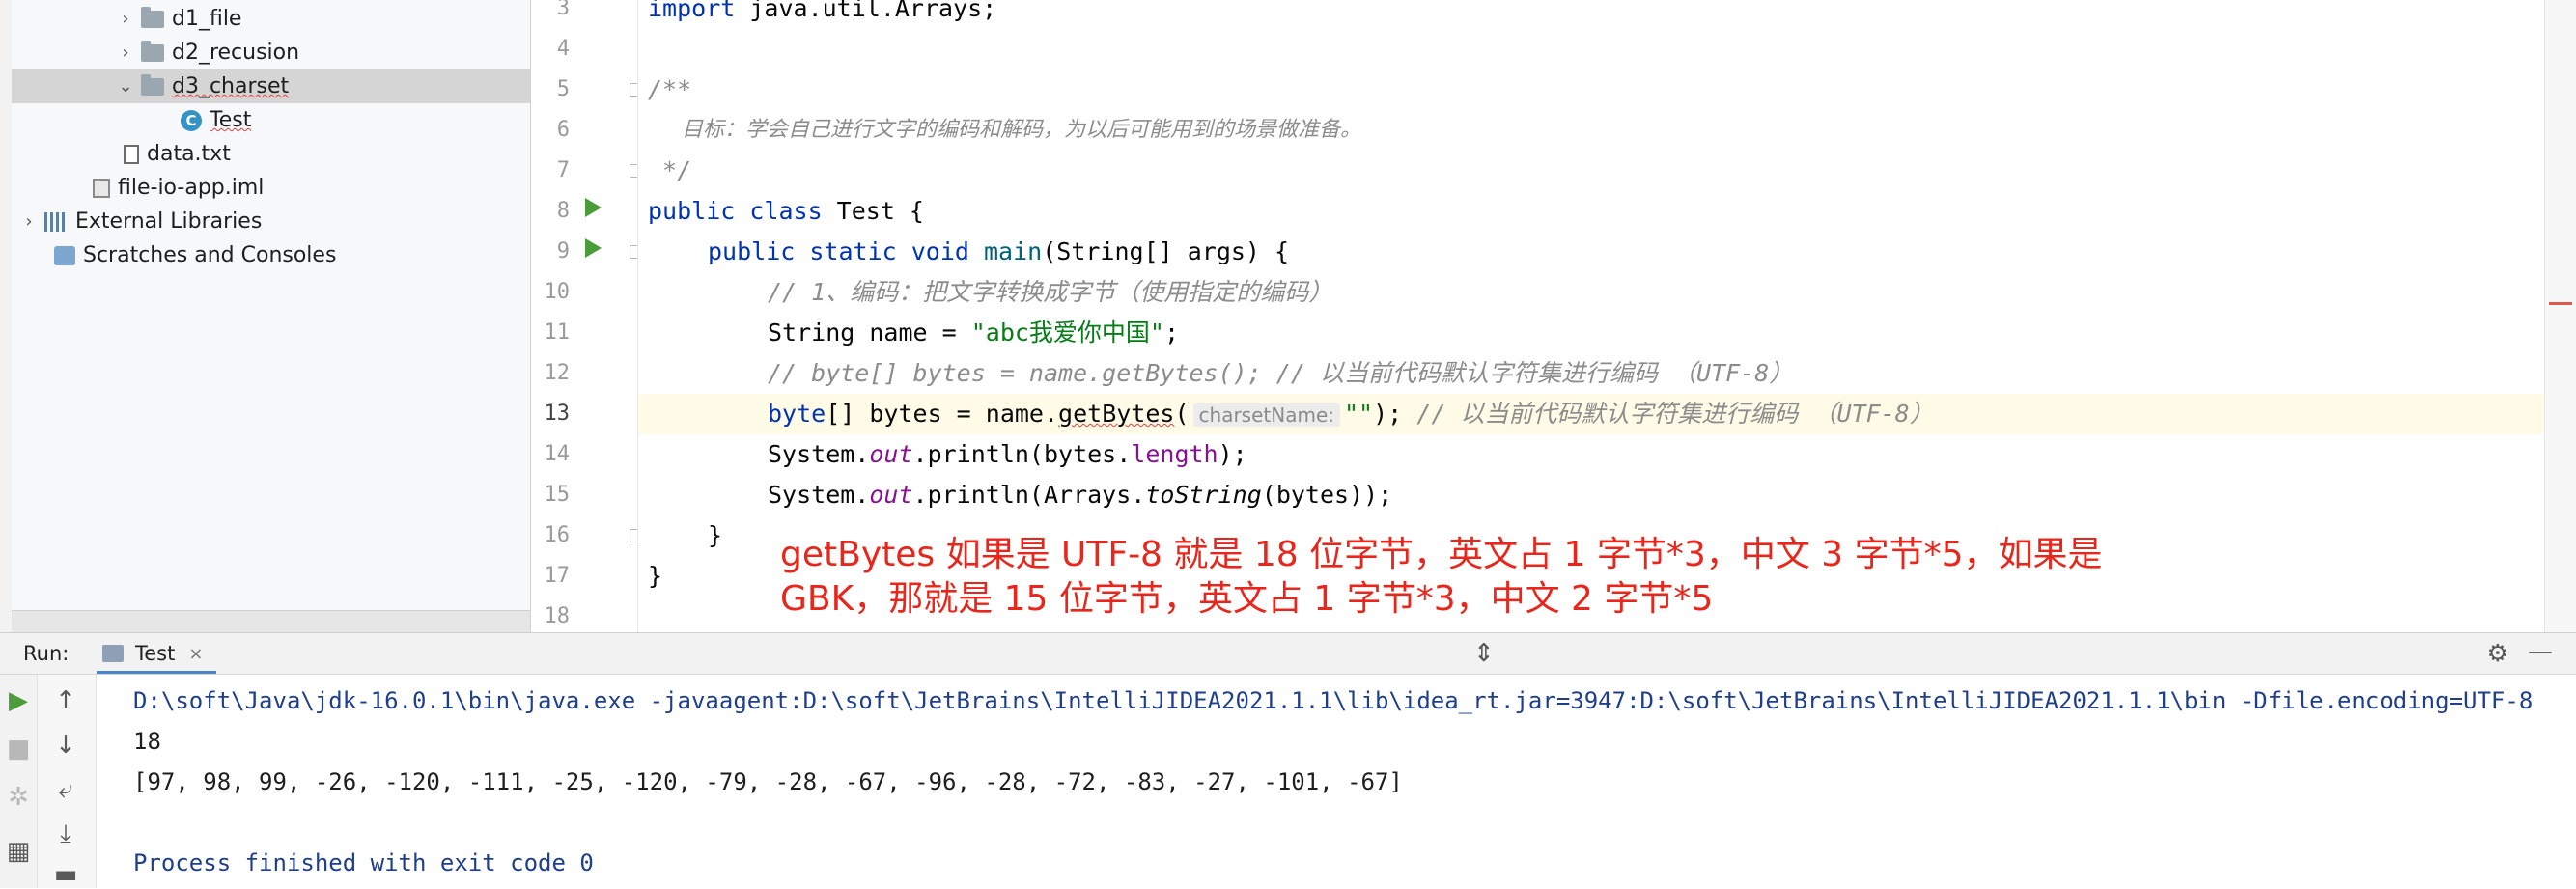  Describe the element at coordinates (196, 654) in the screenshot. I see `close-icon: ×` at that location.